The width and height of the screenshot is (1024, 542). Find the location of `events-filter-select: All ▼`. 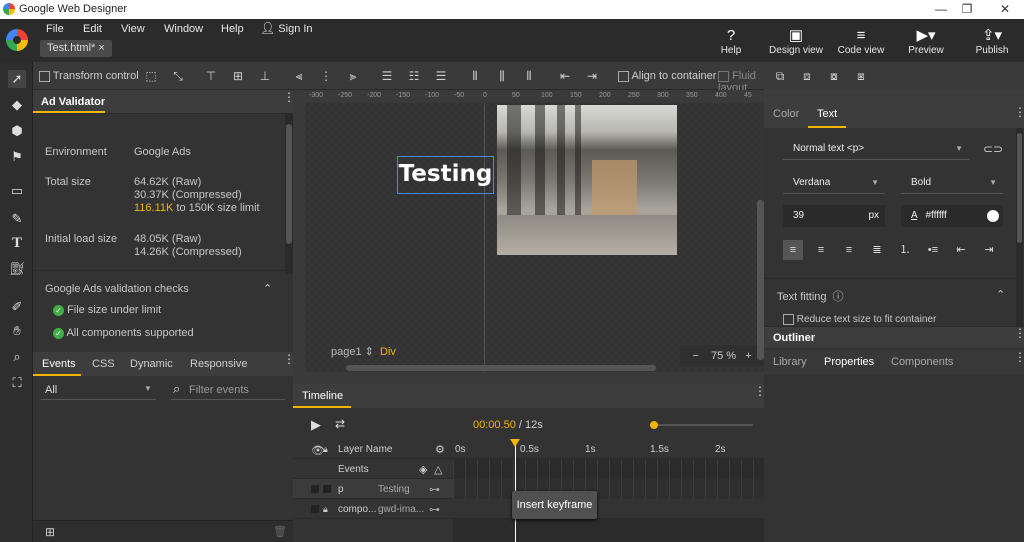

events-filter-select: All ▼ is located at coordinates (98, 389).